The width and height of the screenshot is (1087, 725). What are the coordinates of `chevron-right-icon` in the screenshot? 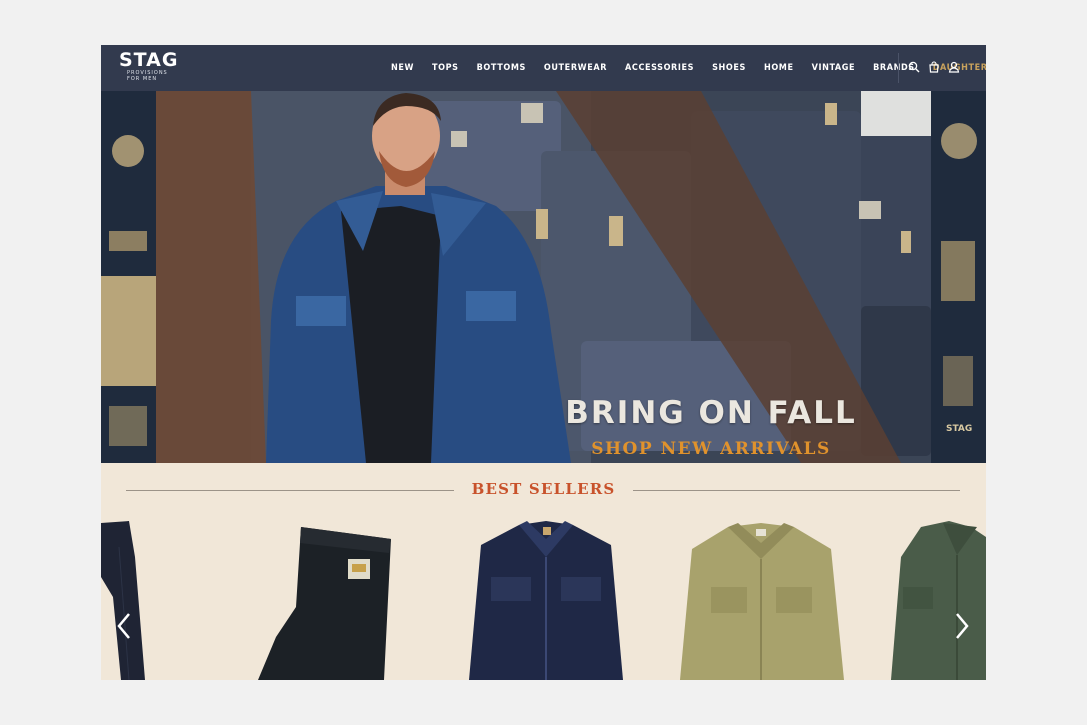 It's located at (962, 626).